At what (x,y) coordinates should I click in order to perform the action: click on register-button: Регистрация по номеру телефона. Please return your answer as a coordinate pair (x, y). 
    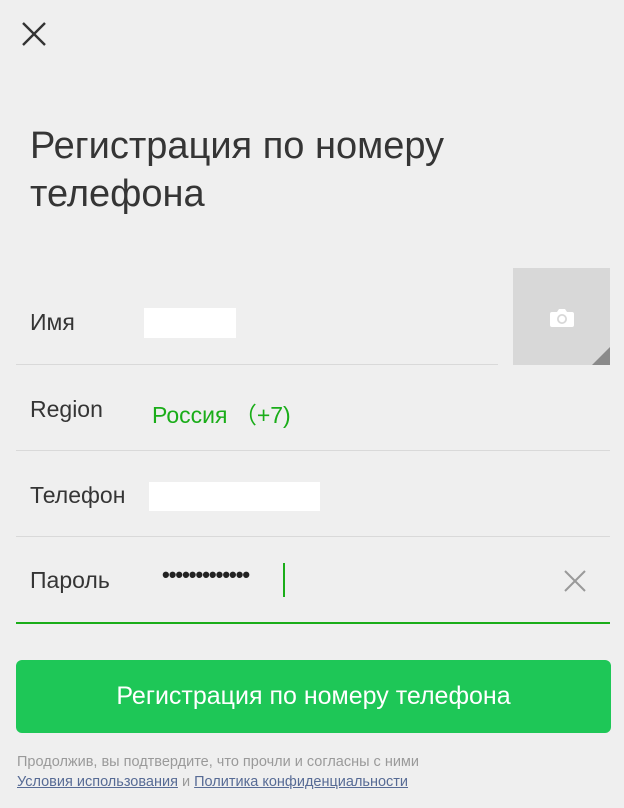
    Looking at the image, I should click on (313, 696).